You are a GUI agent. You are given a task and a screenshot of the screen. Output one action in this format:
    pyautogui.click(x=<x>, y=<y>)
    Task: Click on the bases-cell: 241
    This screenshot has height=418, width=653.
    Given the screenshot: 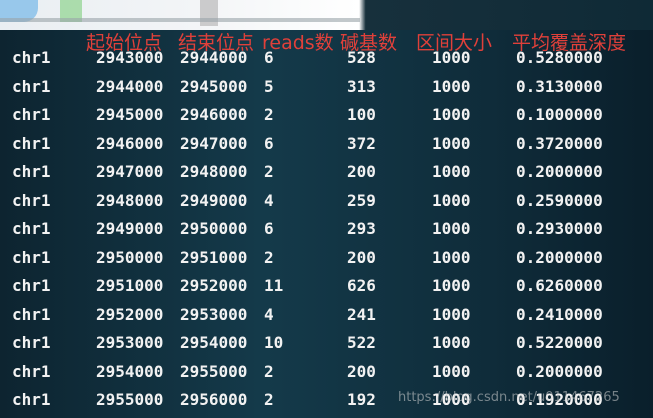 What is the action you would take?
    pyautogui.click(x=361, y=314)
    